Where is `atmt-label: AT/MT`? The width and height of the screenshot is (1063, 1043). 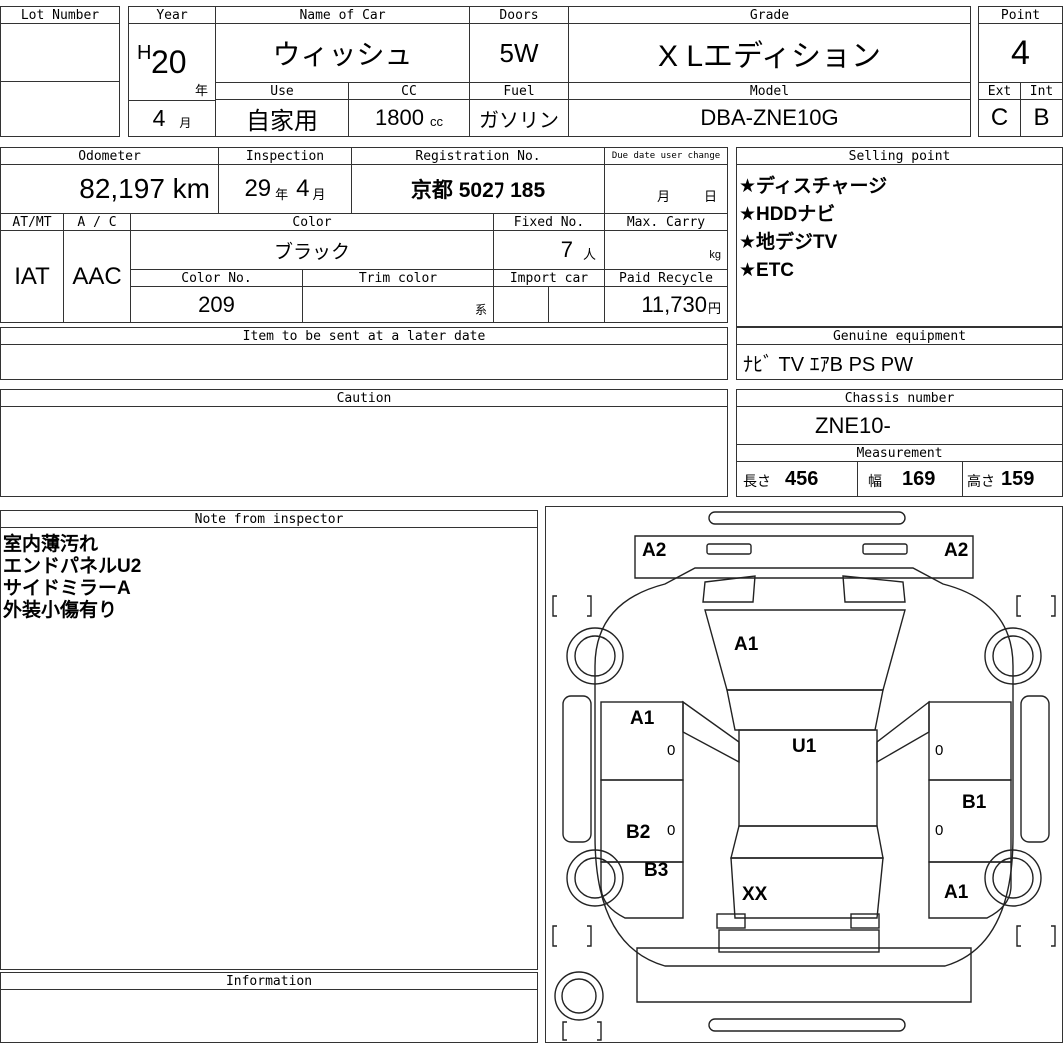
atmt-label: AT/MT is located at coordinates (32, 222).